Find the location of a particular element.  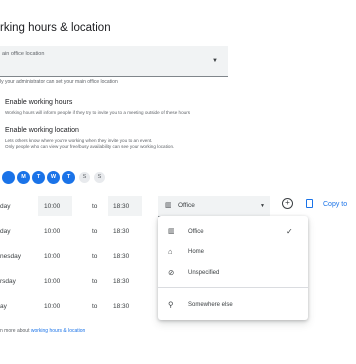

check-icon: ✓ is located at coordinates (289, 231).